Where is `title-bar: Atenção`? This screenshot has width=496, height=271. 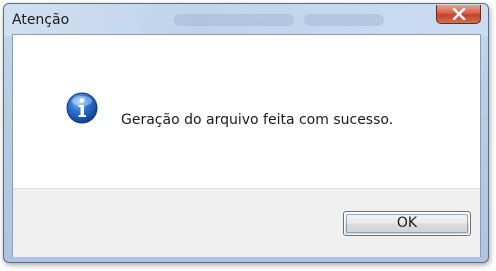 title-bar: Atenção is located at coordinates (246, 20).